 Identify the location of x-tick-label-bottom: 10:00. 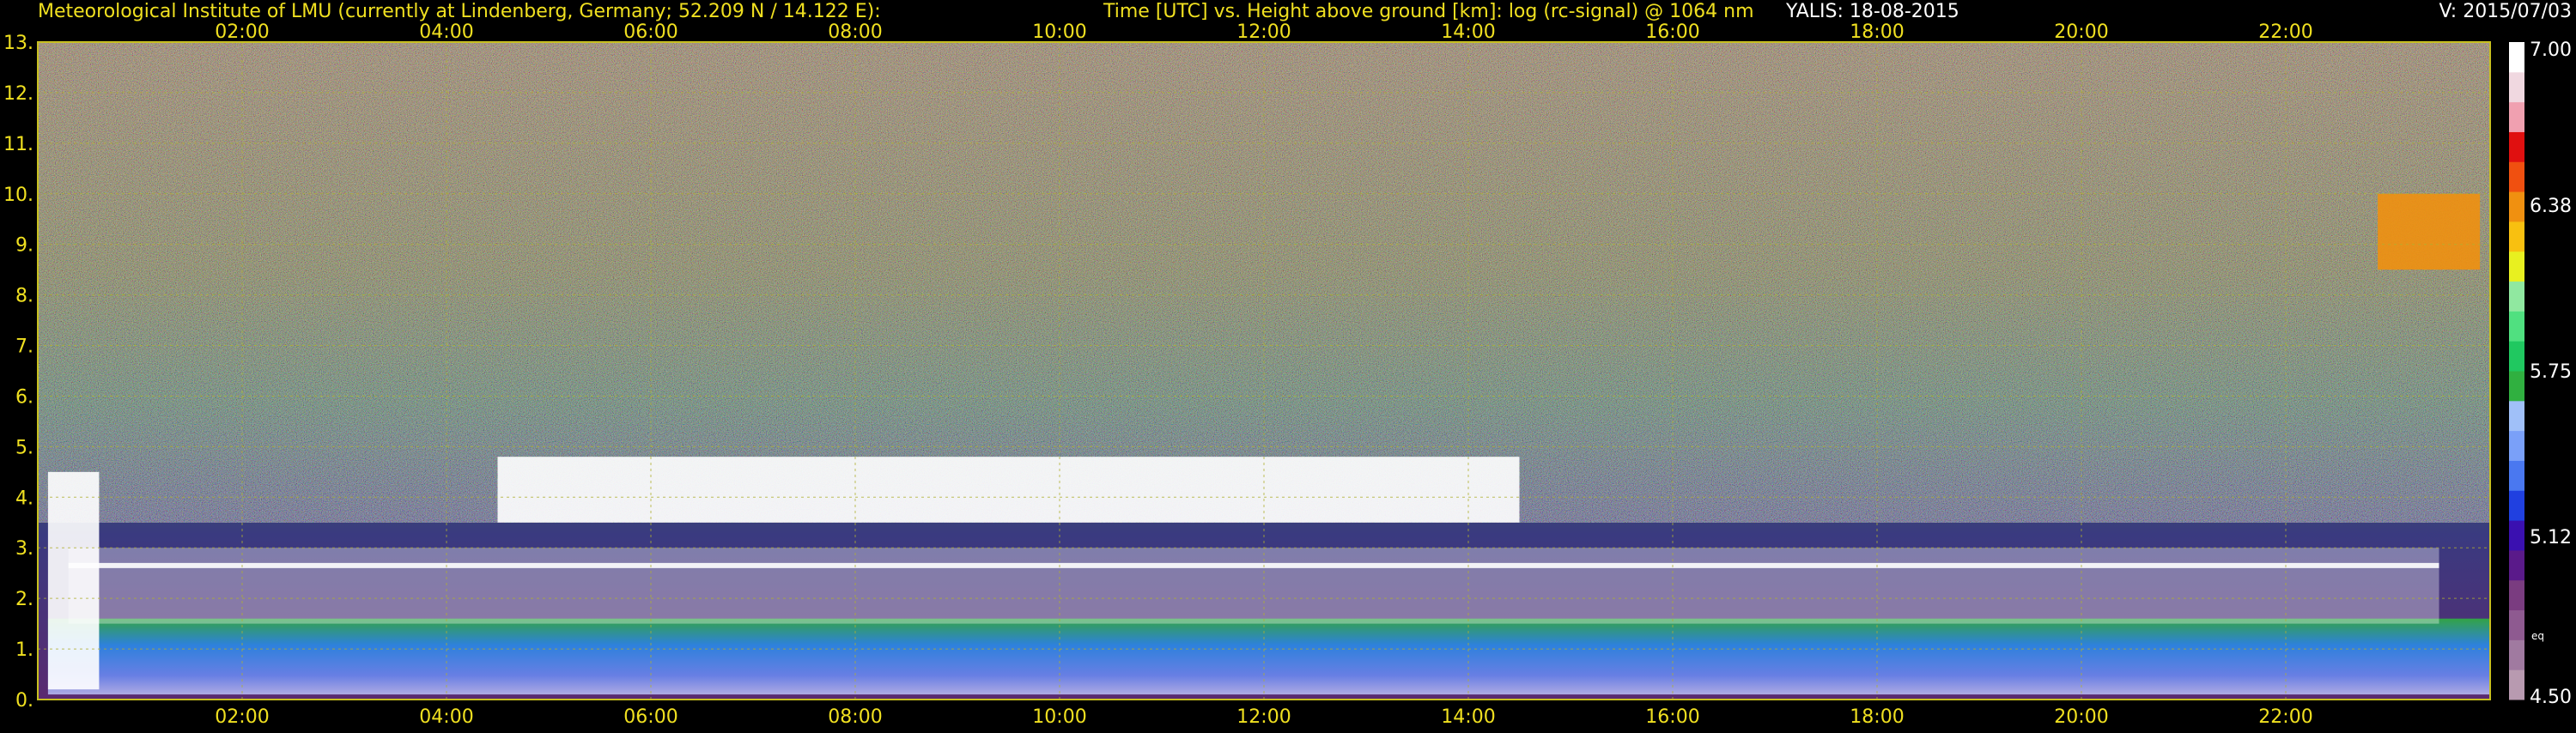
(1059, 717).